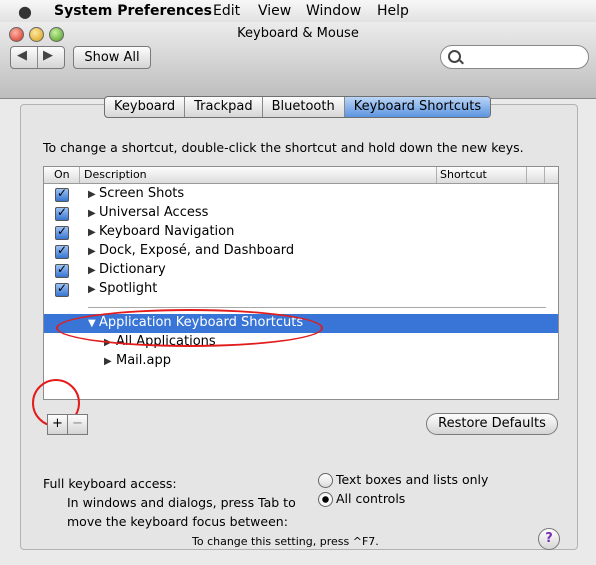 The image size is (596, 565). Describe the element at coordinates (304, 107) in the screenshot. I see `tab-bluetooth: Bluetooth` at that location.